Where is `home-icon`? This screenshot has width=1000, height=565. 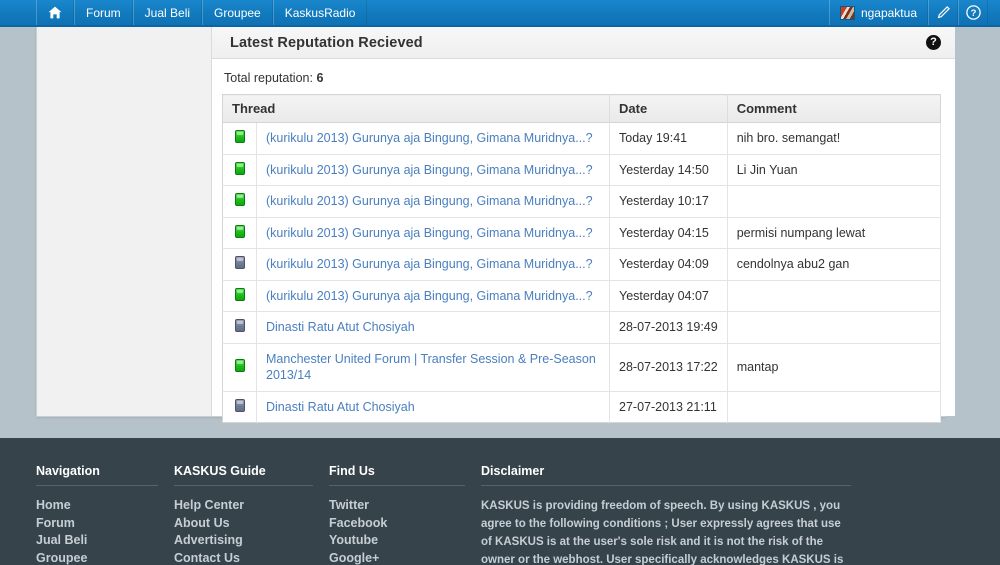 home-icon is located at coordinates (55, 12).